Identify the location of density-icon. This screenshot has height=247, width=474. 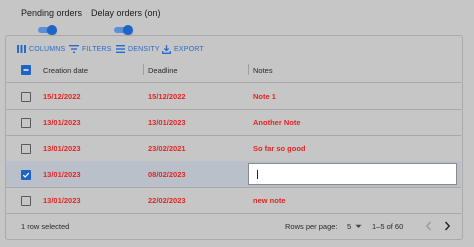
(120, 49).